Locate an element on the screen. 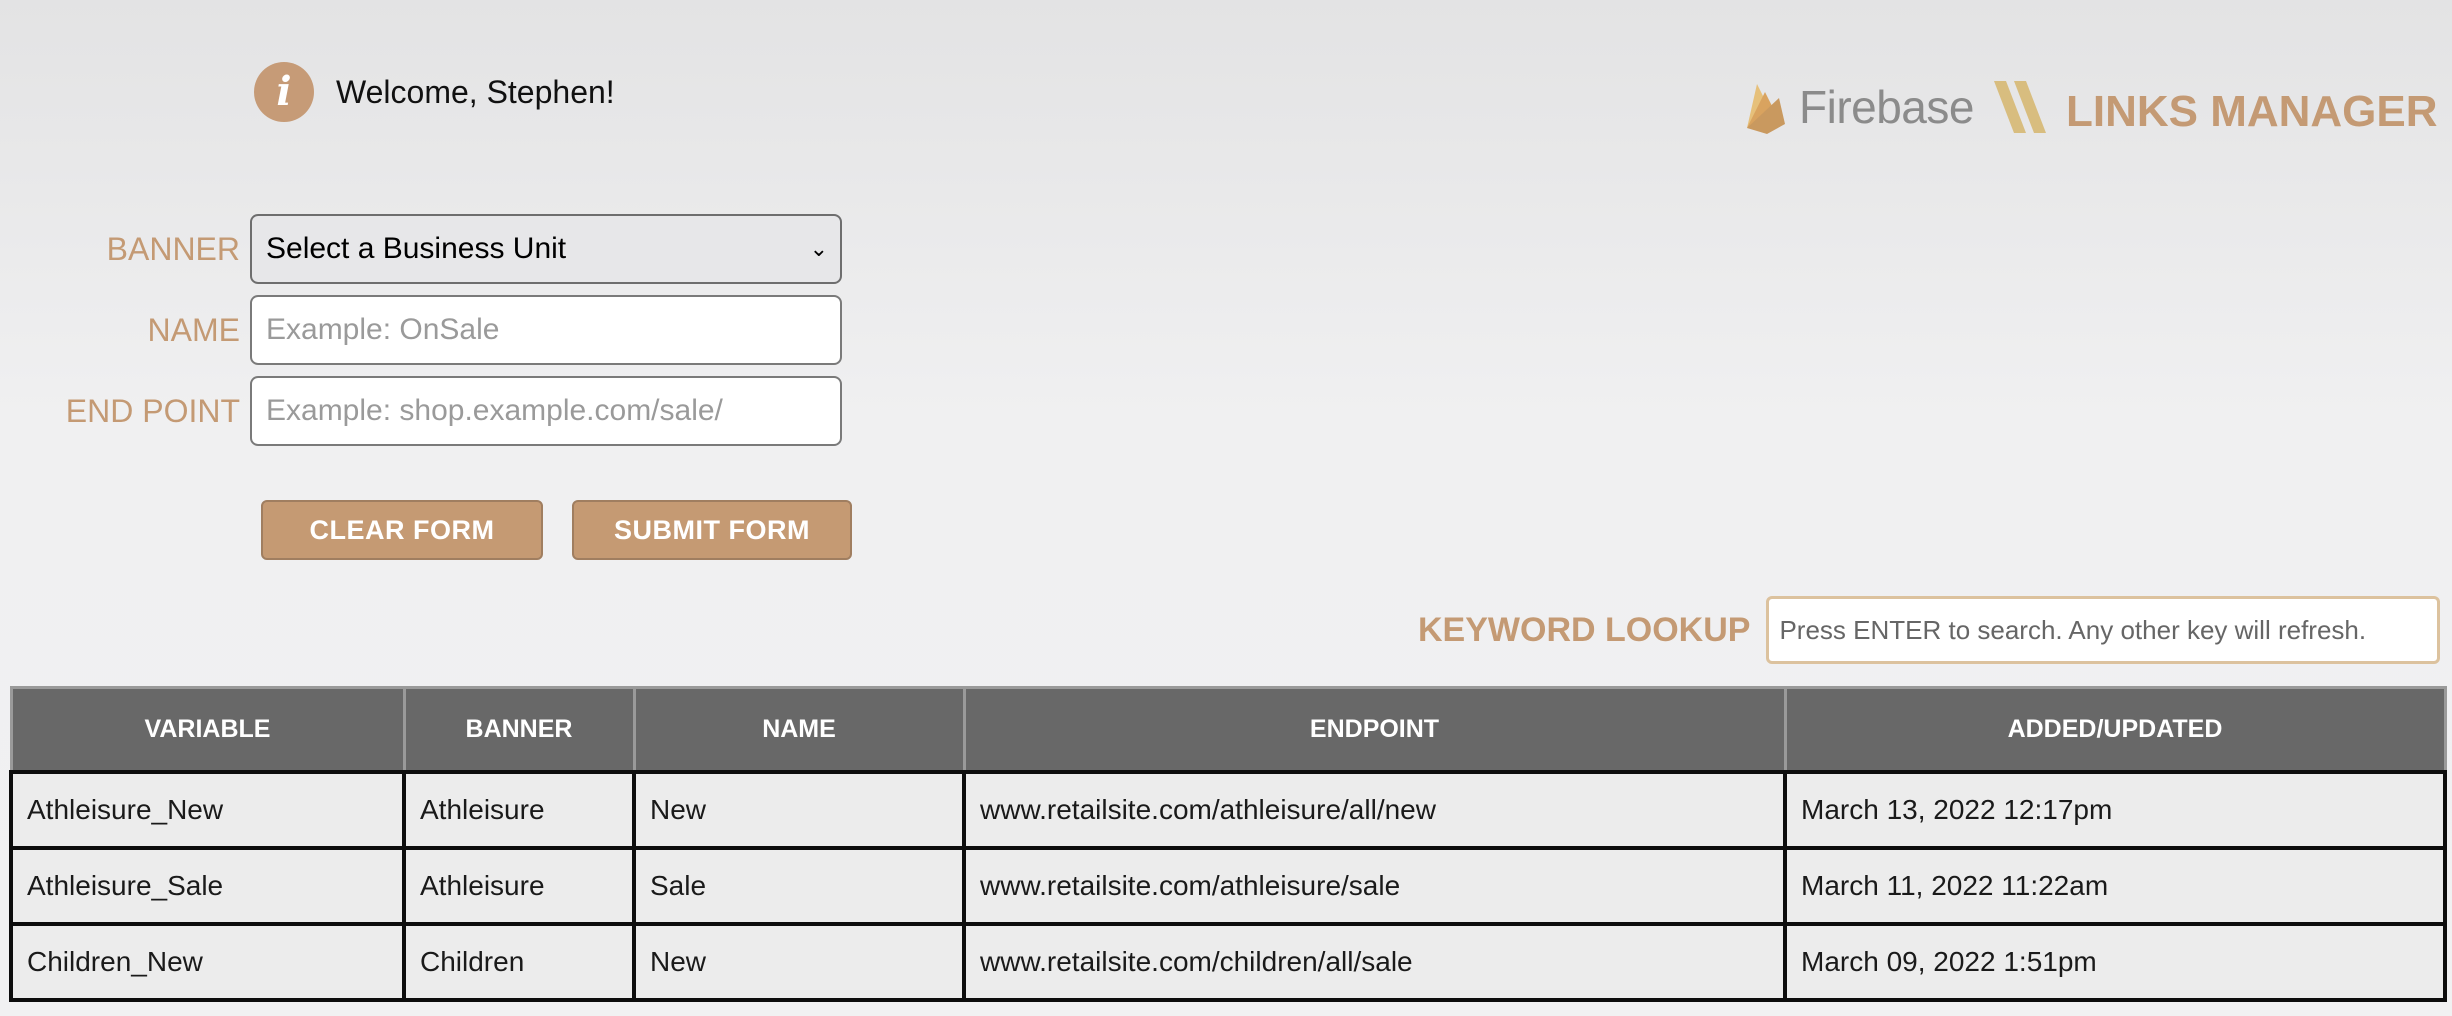 This screenshot has height=1016, width=2452. banner-select-value: Select a Business Unit is located at coordinates (416, 248).